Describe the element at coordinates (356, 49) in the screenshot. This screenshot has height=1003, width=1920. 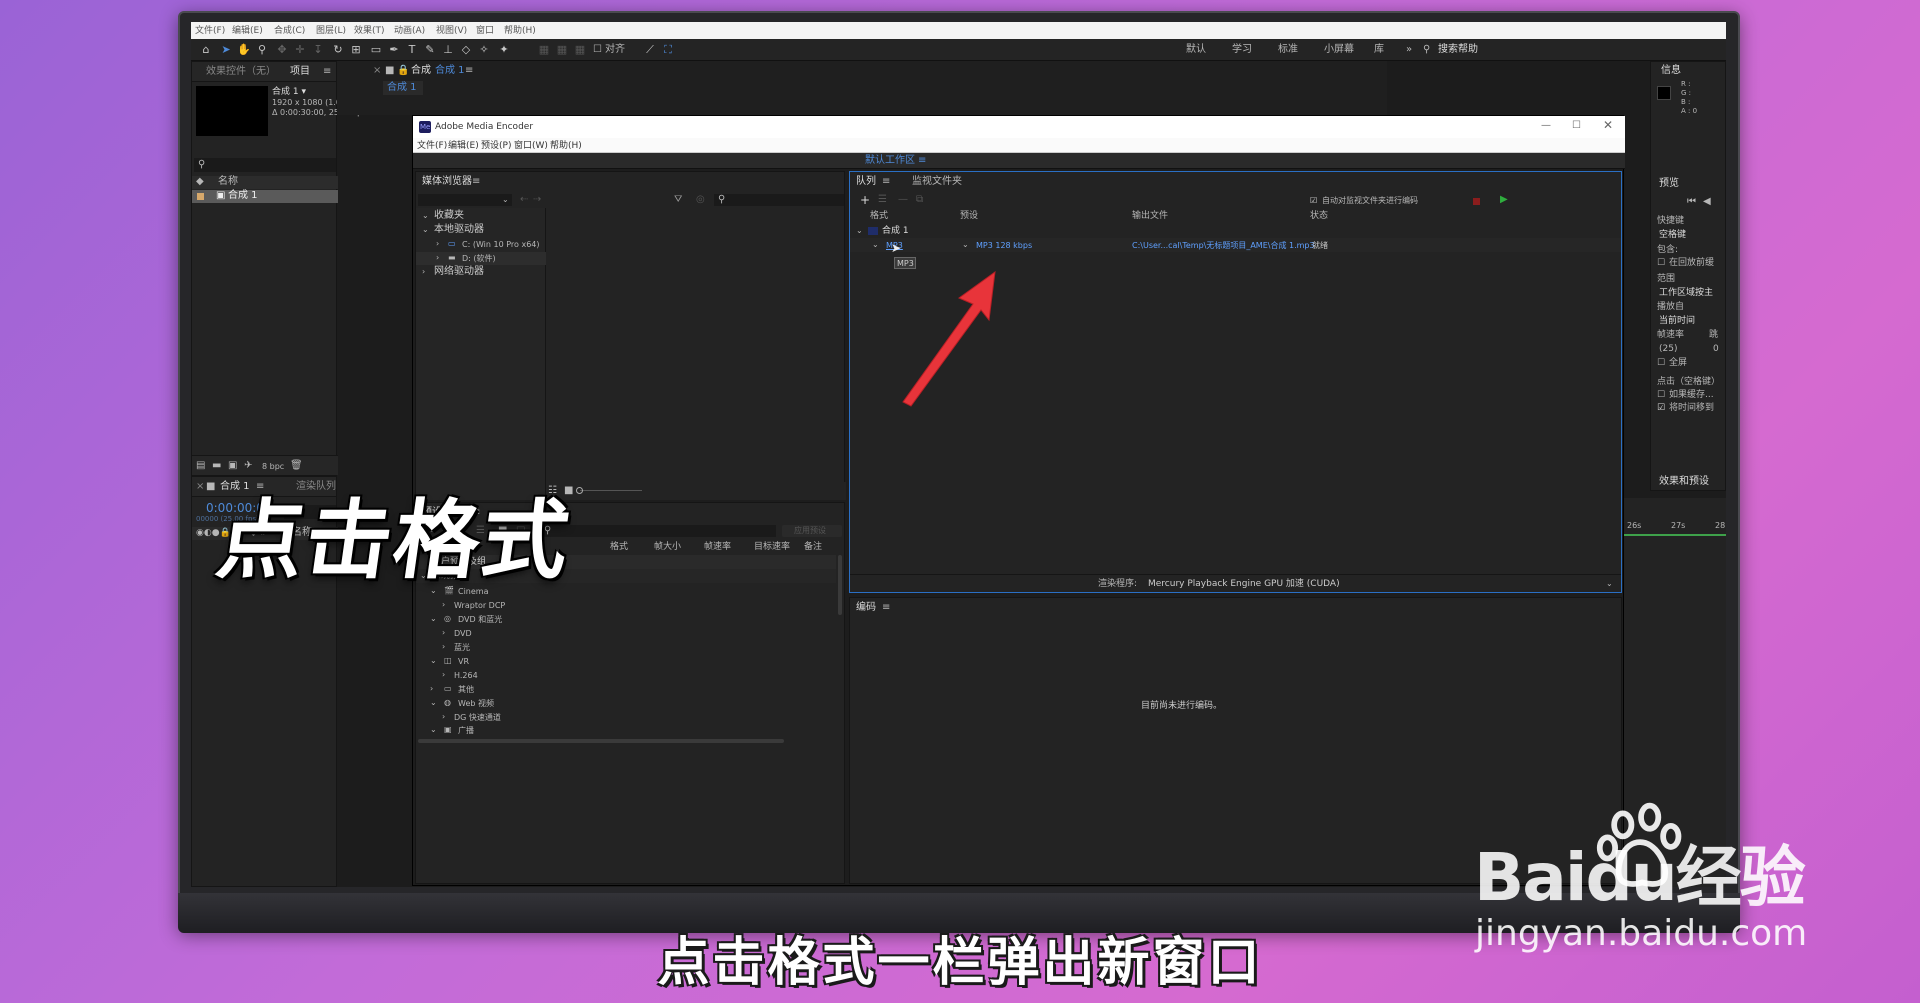
I see `anchor-tool-icon: ⊞` at that location.